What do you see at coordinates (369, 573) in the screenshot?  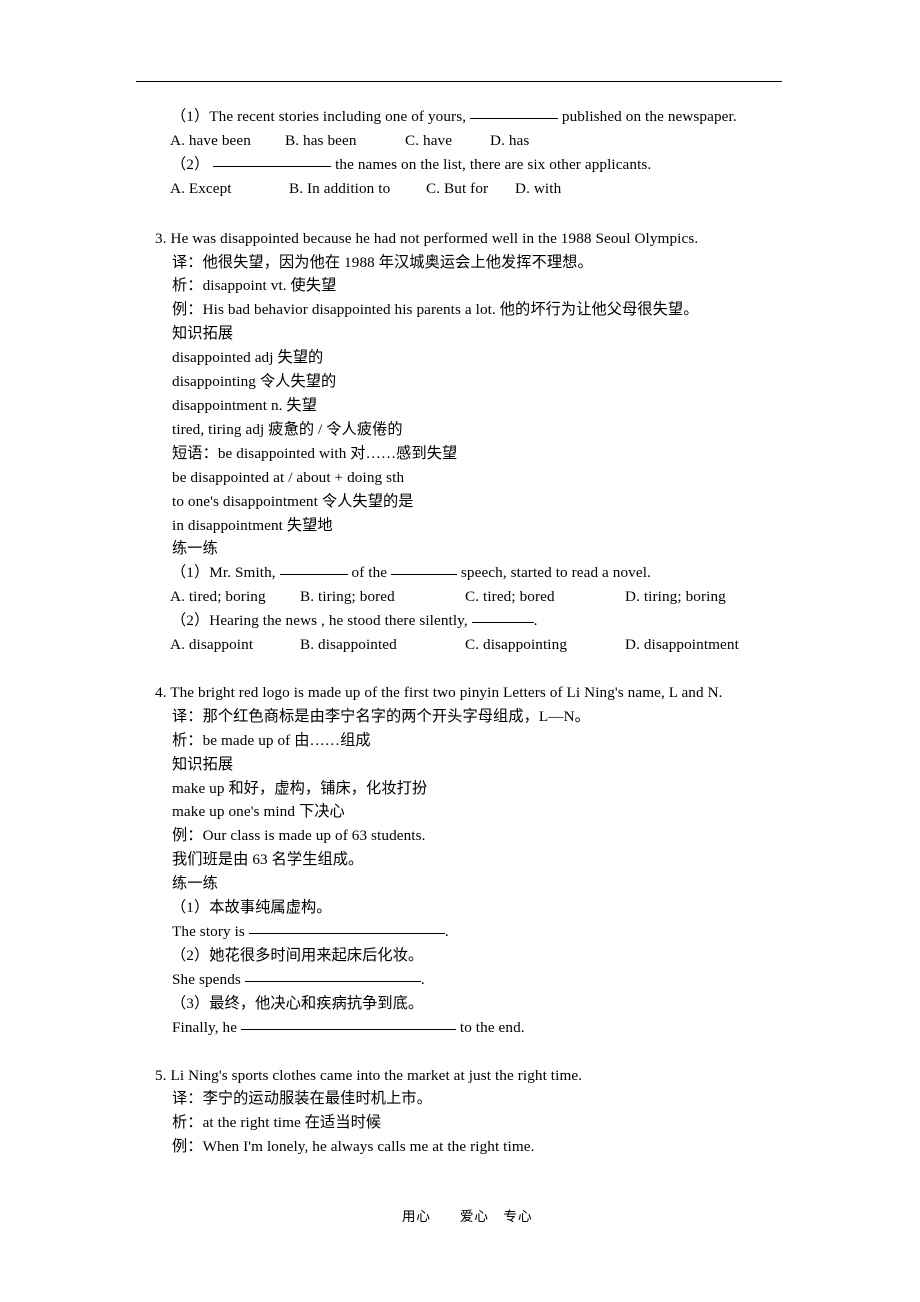 I see `stem-mid: of the` at bounding box center [369, 573].